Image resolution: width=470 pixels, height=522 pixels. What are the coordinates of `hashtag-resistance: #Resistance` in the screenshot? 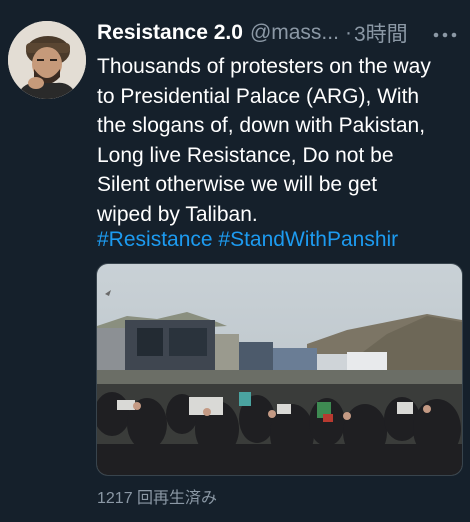 It's located at (155, 239).